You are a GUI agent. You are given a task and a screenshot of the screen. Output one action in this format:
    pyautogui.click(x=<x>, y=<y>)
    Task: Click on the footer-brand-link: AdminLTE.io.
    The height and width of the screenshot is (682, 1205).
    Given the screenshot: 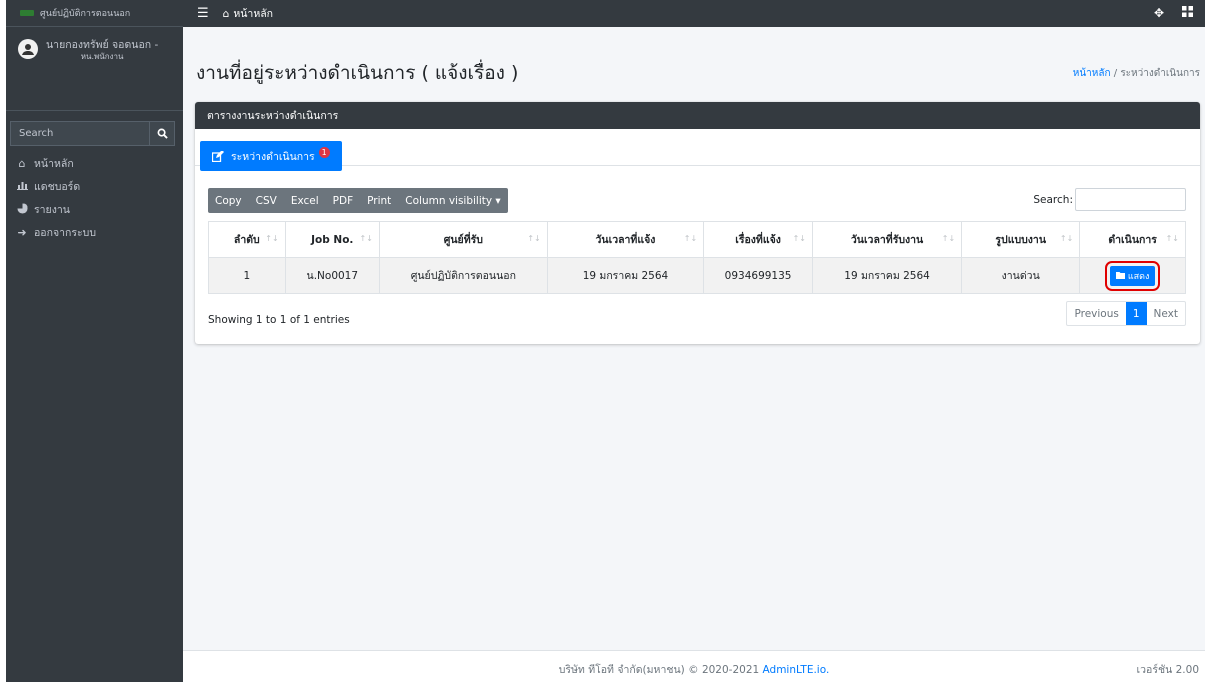 What is the action you would take?
    pyautogui.click(x=796, y=670)
    